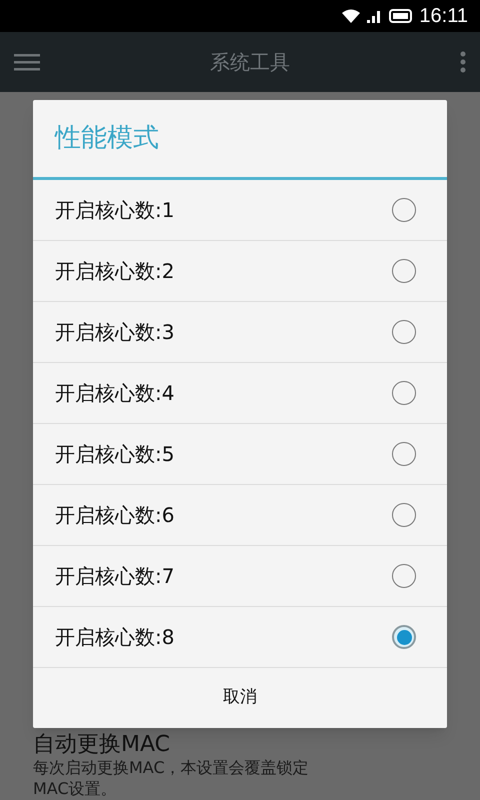 This screenshot has height=800, width=480. What do you see at coordinates (240, 332) in the screenshot?
I see `option-row: 开启核心数:3` at bounding box center [240, 332].